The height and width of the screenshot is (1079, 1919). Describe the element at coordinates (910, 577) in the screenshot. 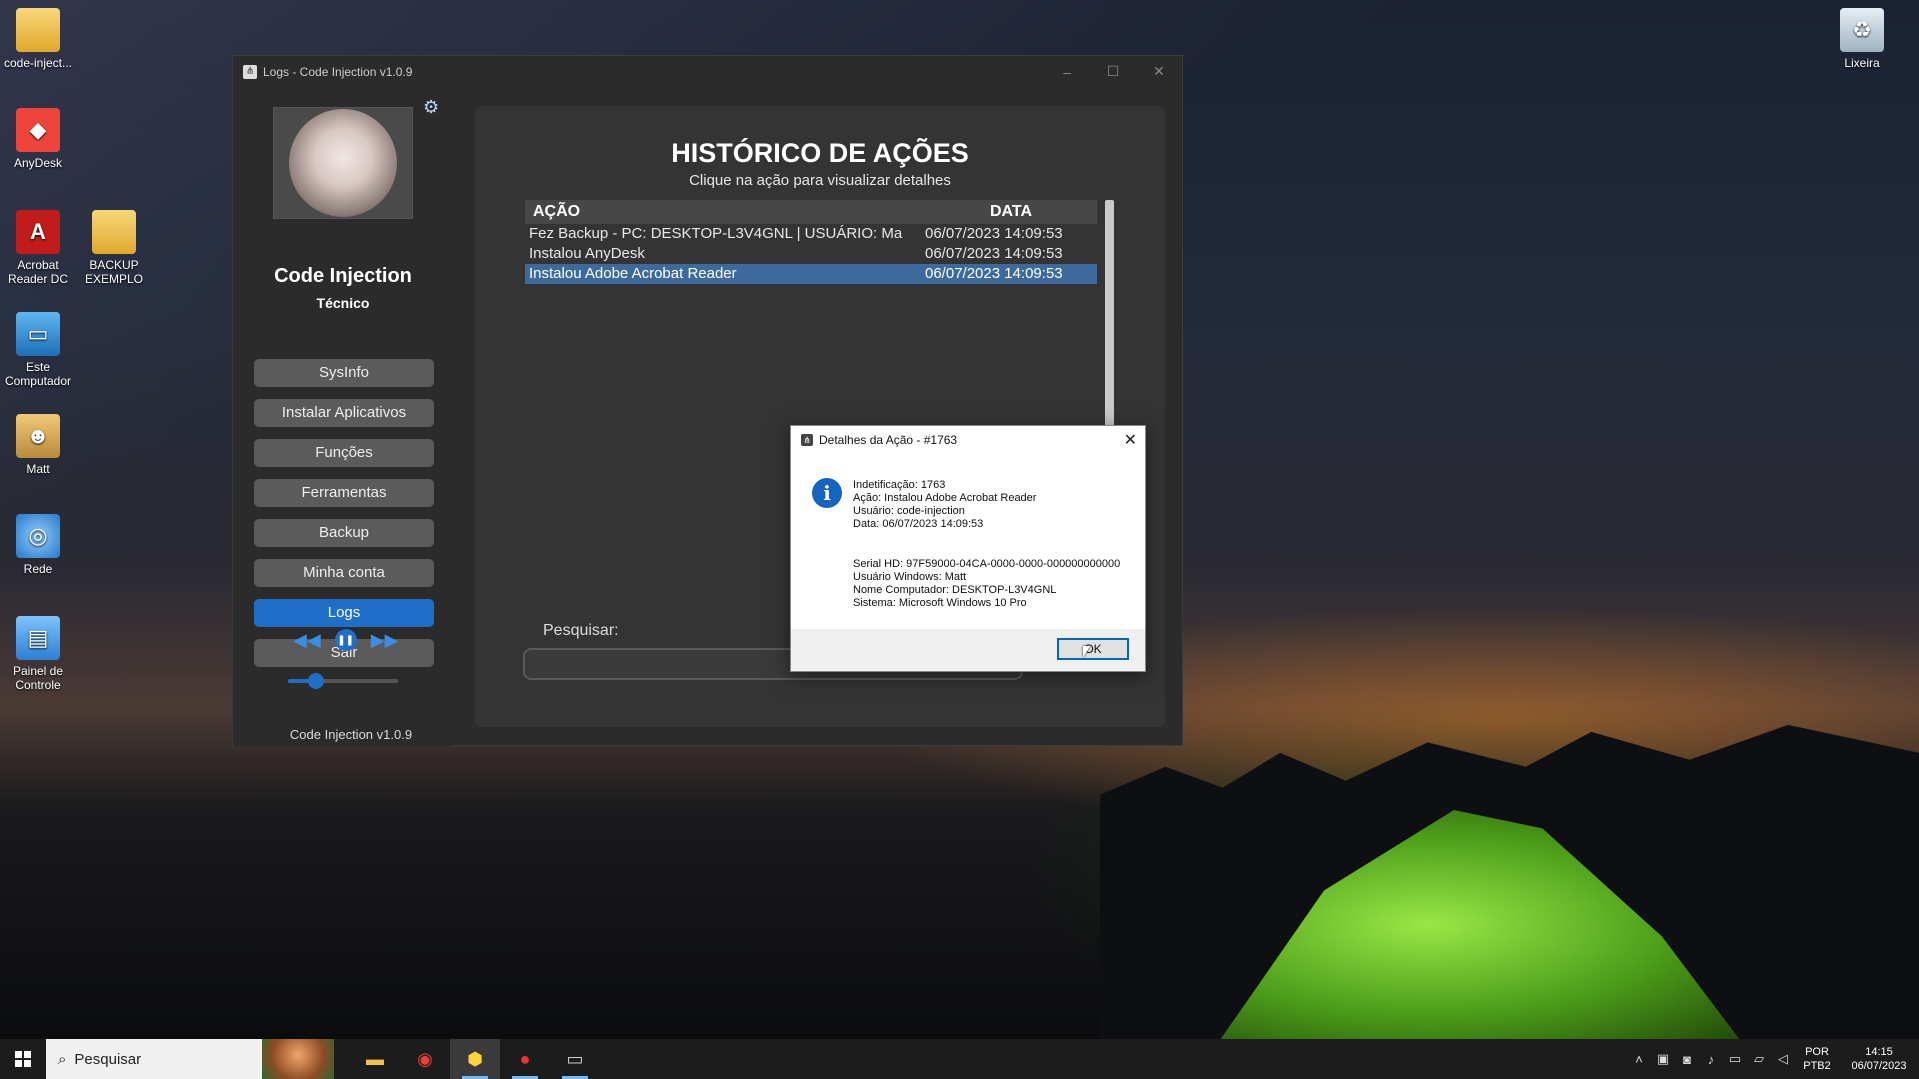

I see `detail-line: Usuário Windows: Matt` at that location.